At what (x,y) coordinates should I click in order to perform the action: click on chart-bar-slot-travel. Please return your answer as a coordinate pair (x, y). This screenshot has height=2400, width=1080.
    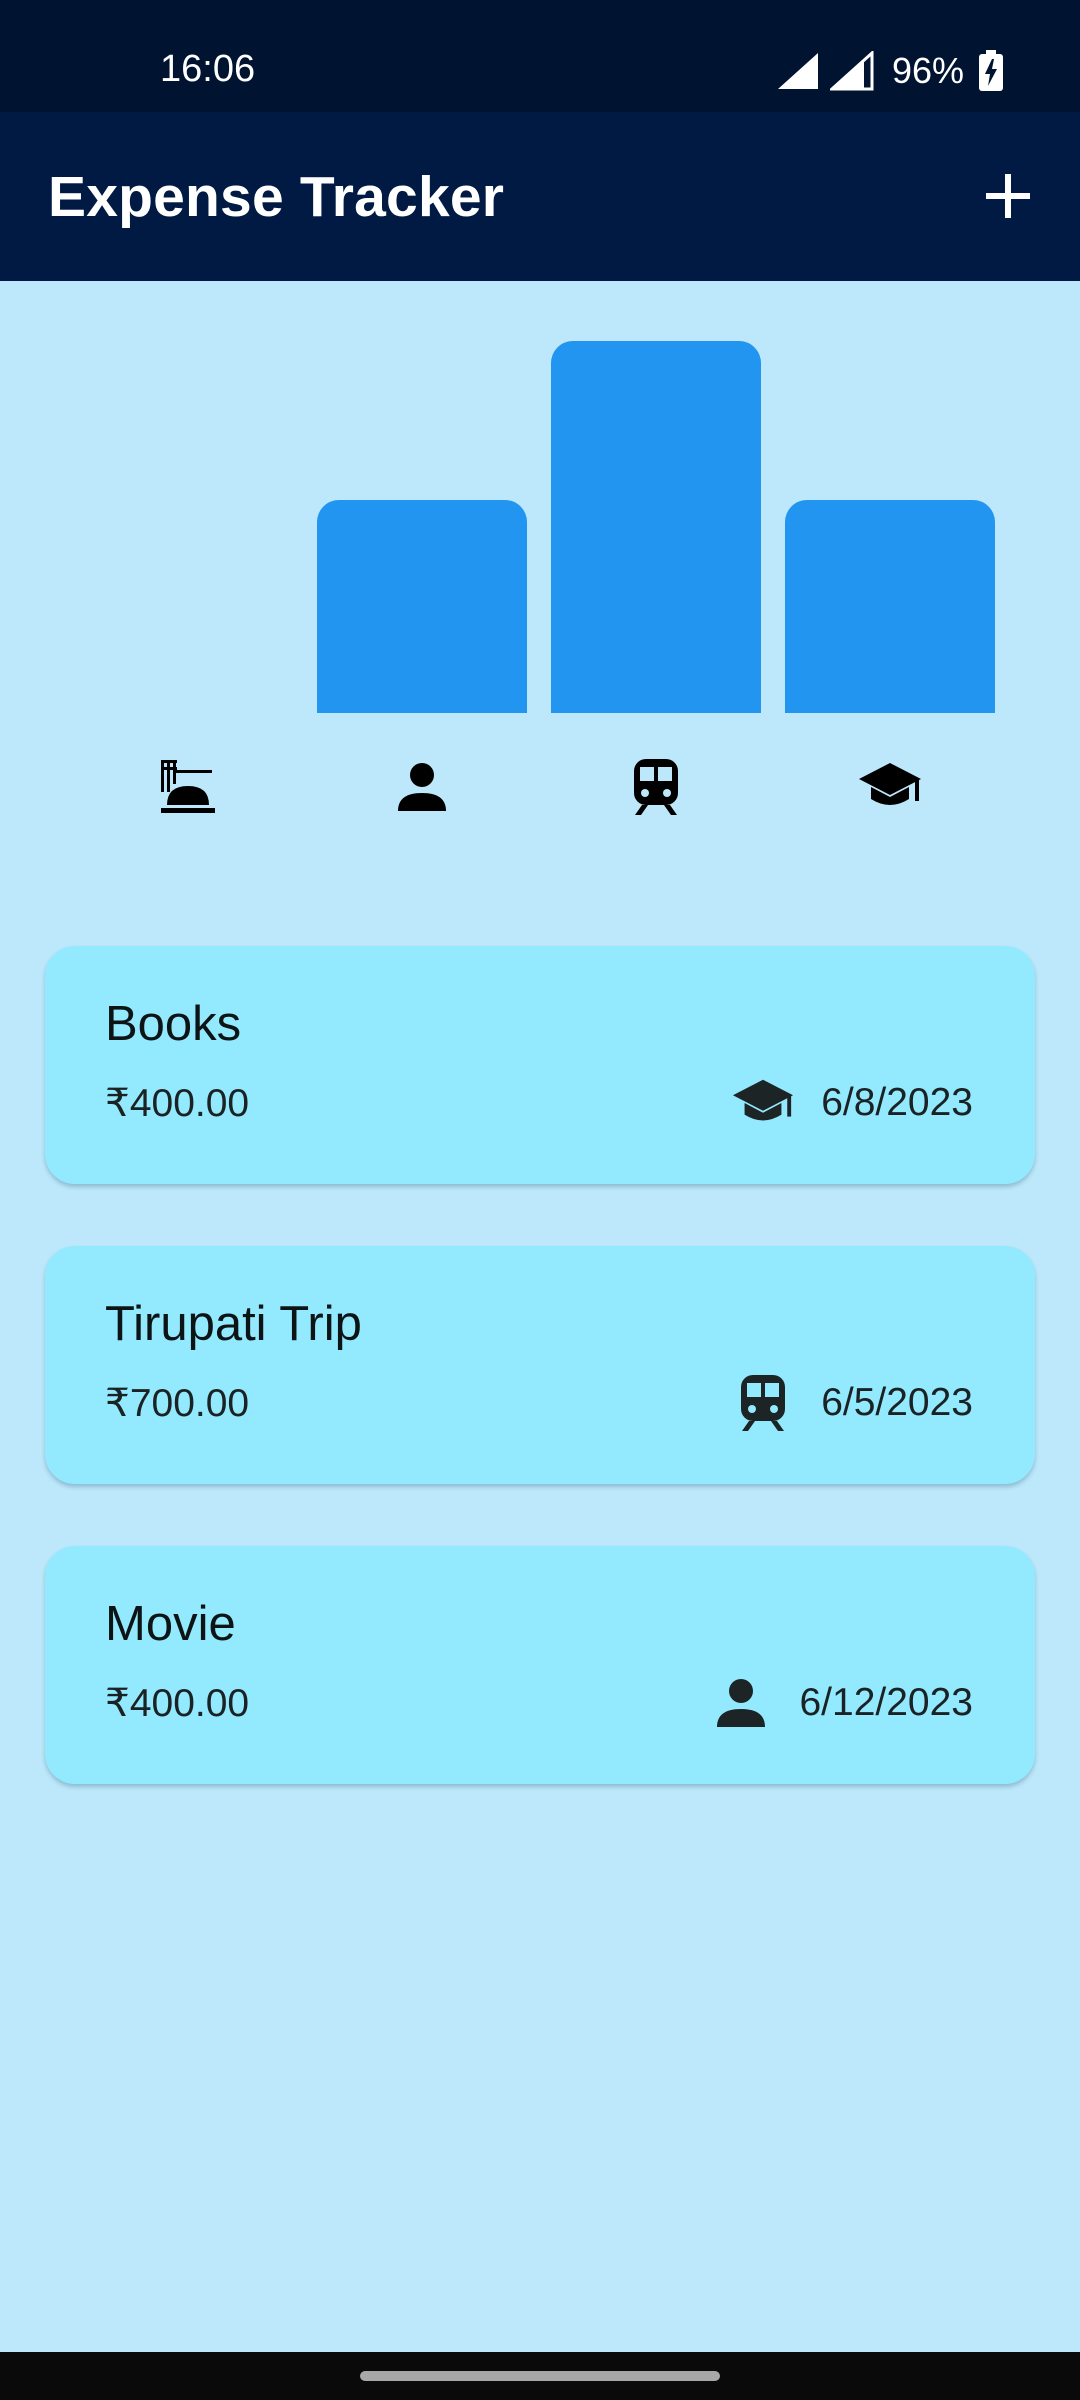
    Looking at the image, I should click on (656, 527).